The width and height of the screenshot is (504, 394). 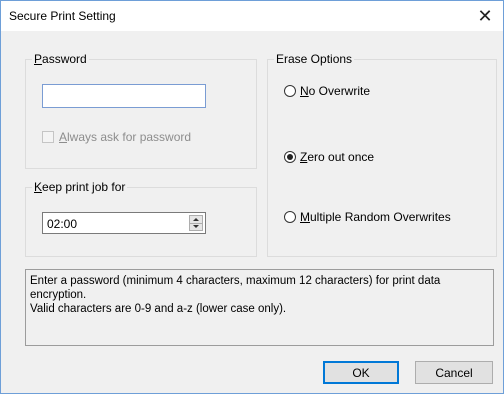 I want to click on erase-options-label: Erase Options, so click(x=314, y=59).